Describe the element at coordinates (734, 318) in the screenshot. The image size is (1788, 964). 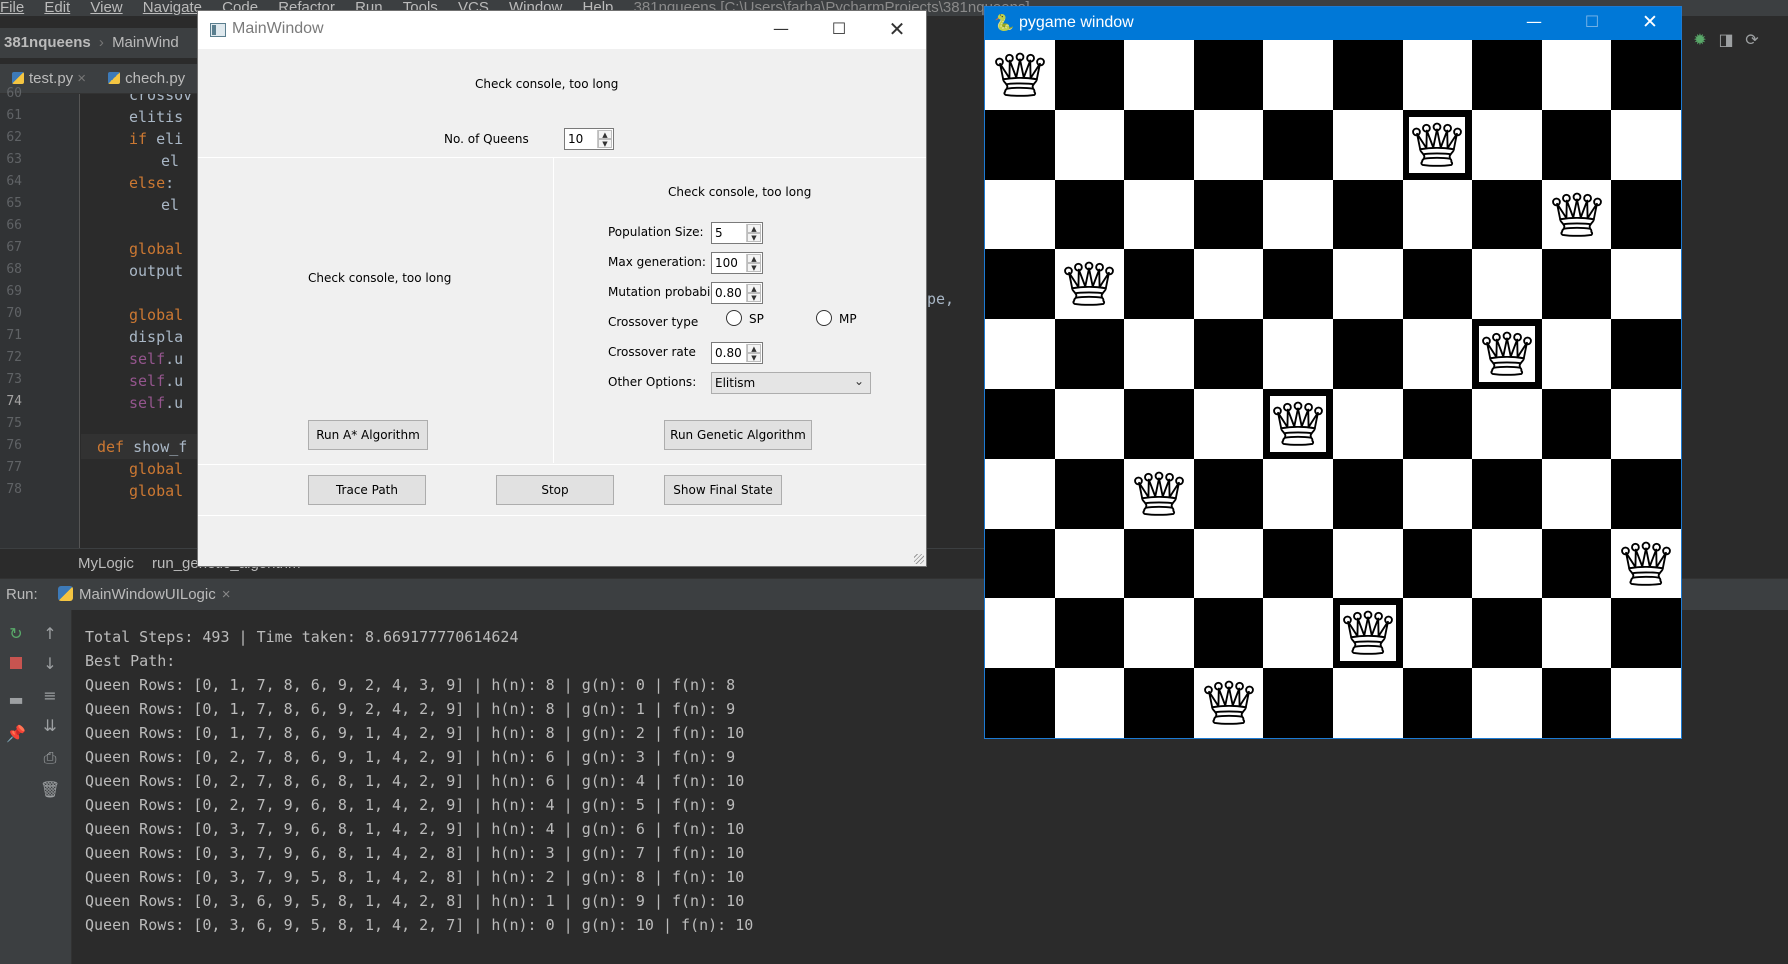
I see `crossover-sp-radio` at that location.